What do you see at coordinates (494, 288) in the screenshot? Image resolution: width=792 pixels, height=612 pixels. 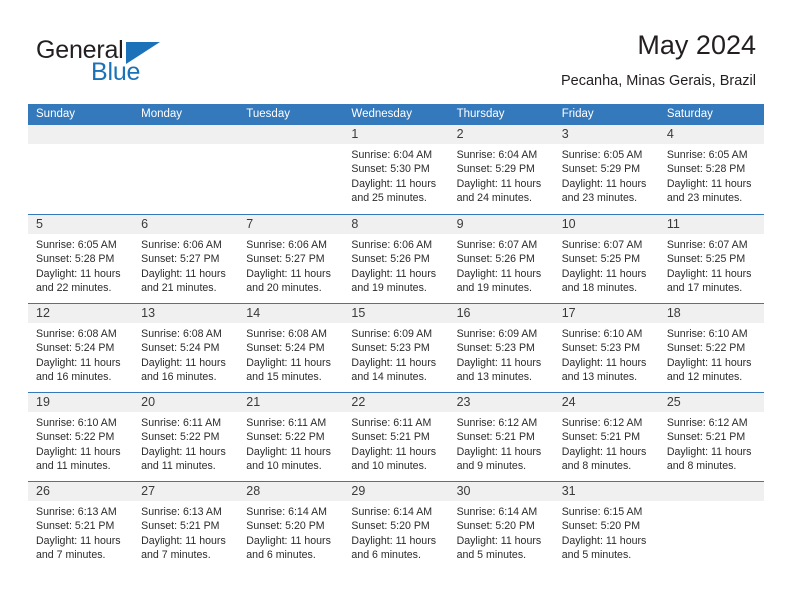 I see `daylight-line-2: and 19 minutes.` at bounding box center [494, 288].